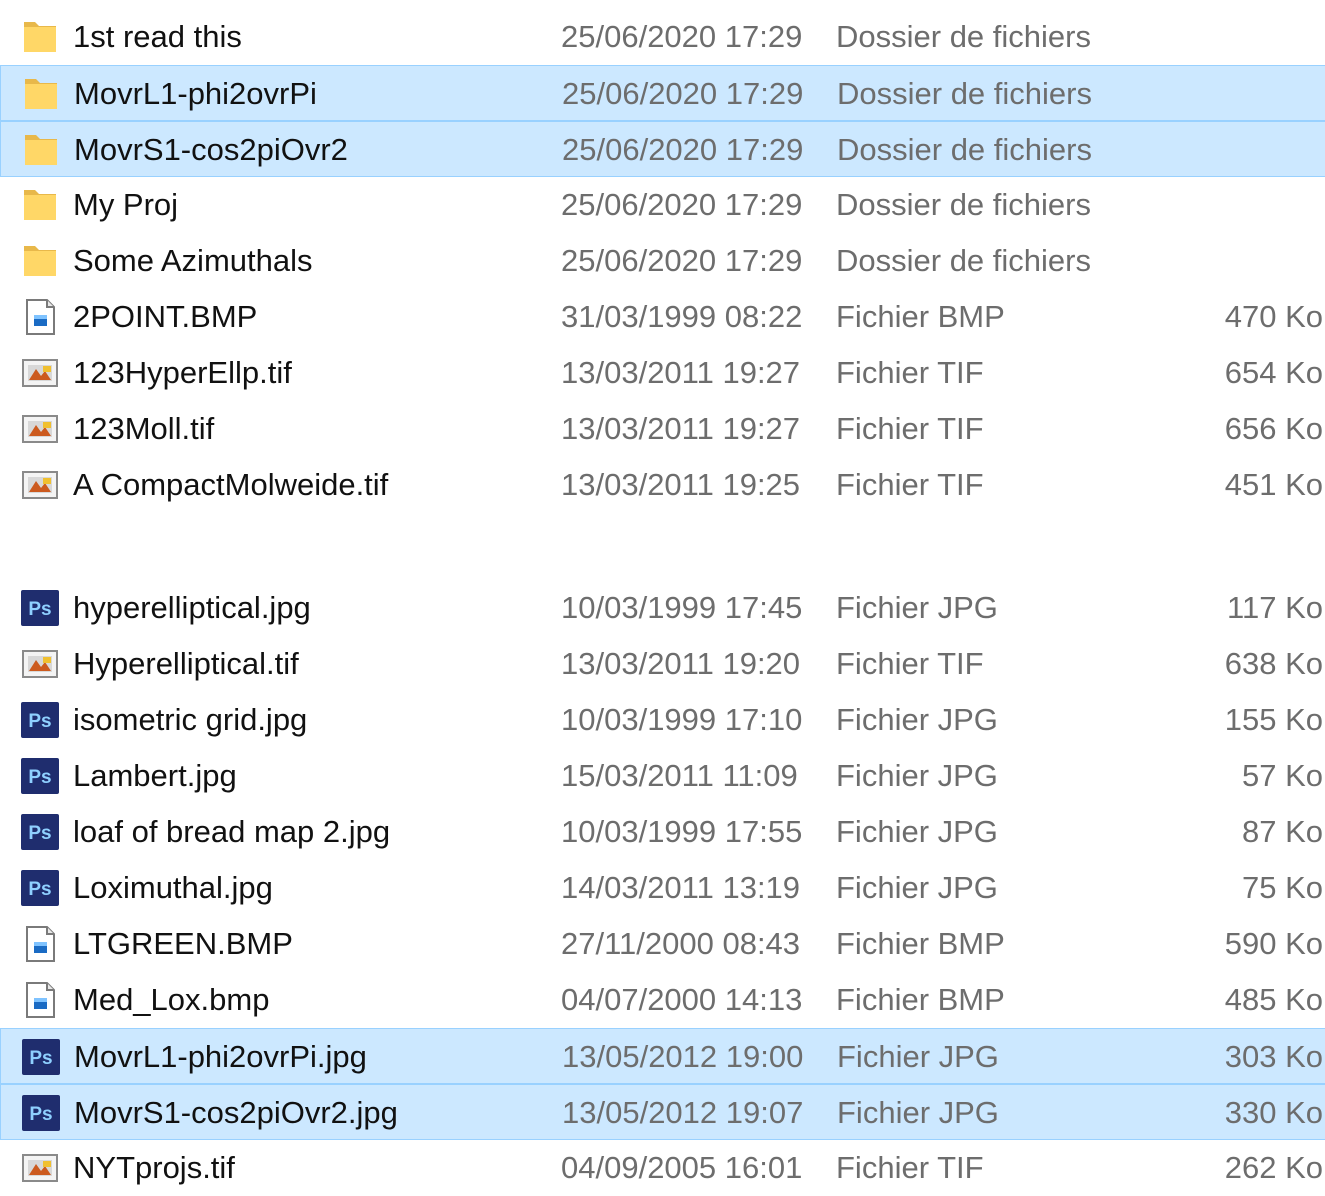 Image resolution: width=1325 pixels, height=1196 pixels. What do you see at coordinates (1275, 607) in the screenshot?
I see `file-size: 117 Ko` at bounding box center [1275, 607].